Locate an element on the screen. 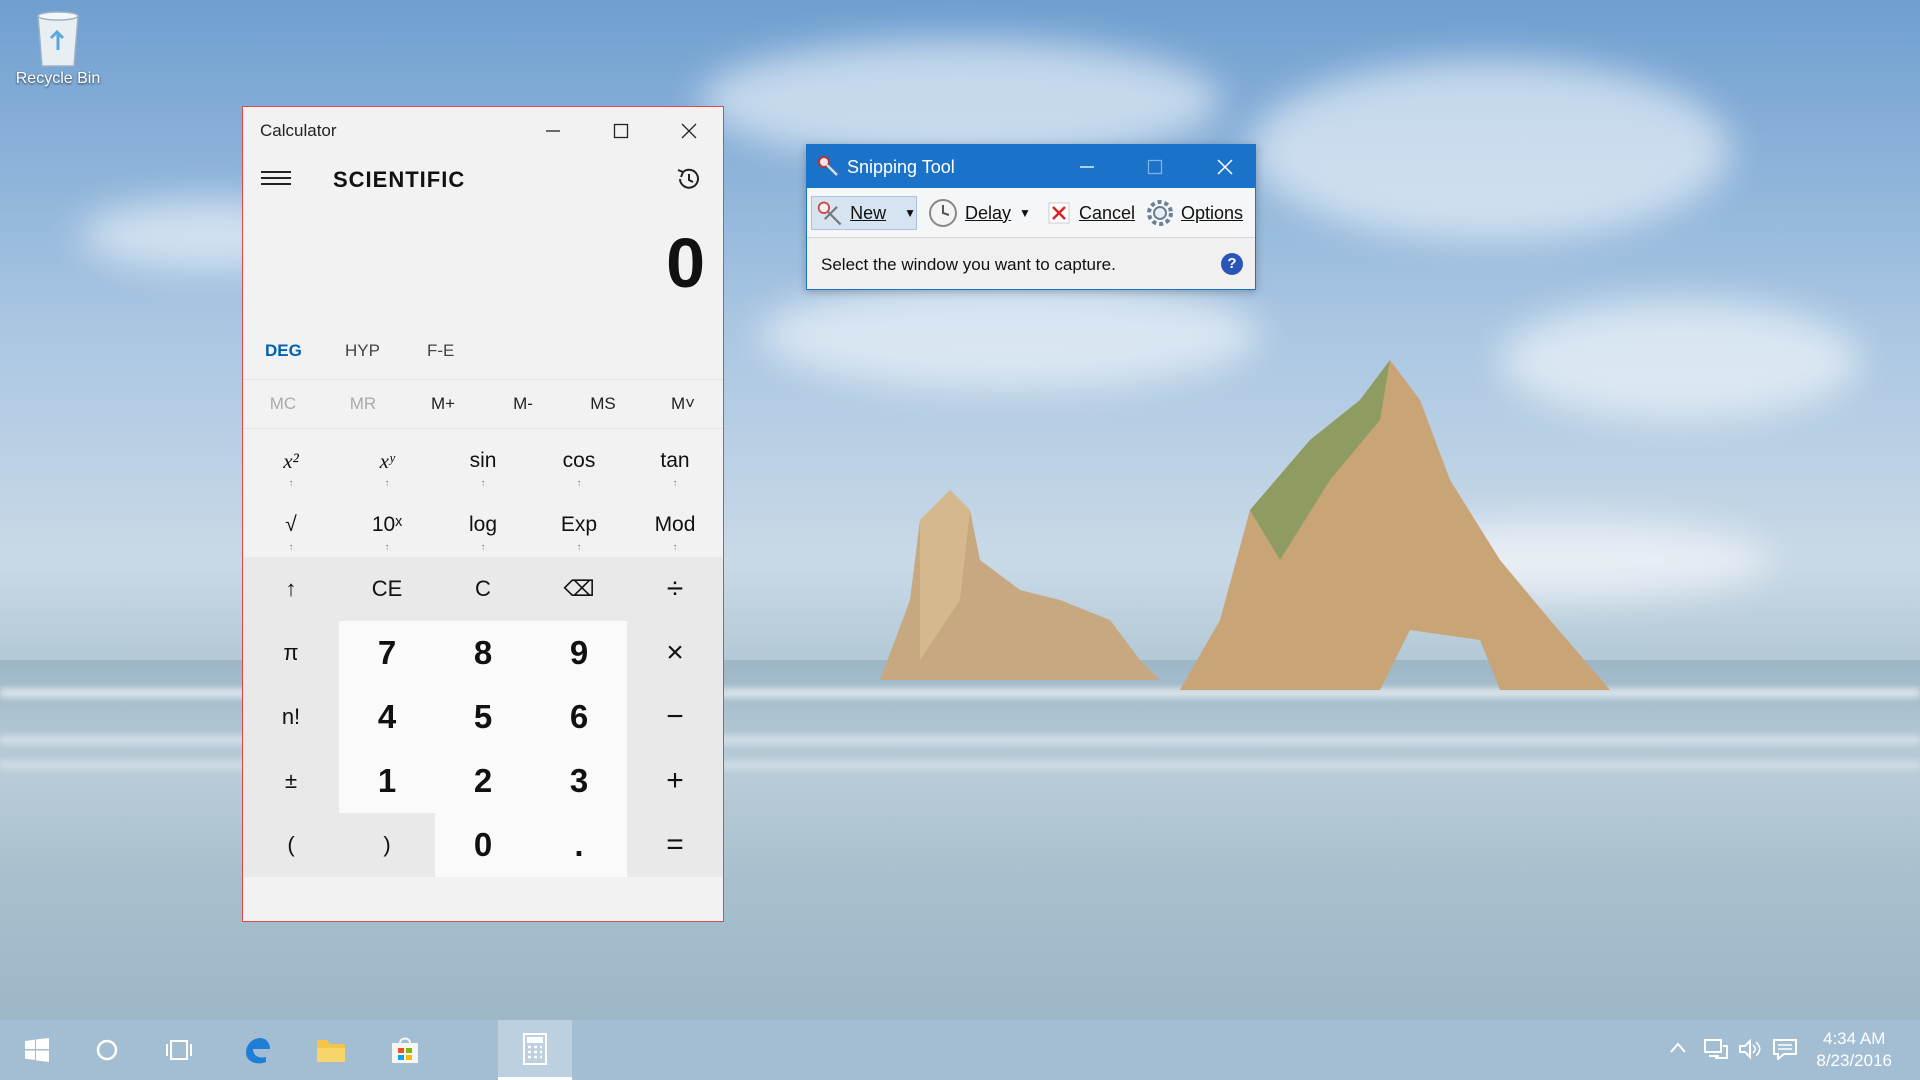 This screenshot has height=1080, width=1920. clock: 4:34 AM 8/23/2016 is located at coordinates (1854, 1050).